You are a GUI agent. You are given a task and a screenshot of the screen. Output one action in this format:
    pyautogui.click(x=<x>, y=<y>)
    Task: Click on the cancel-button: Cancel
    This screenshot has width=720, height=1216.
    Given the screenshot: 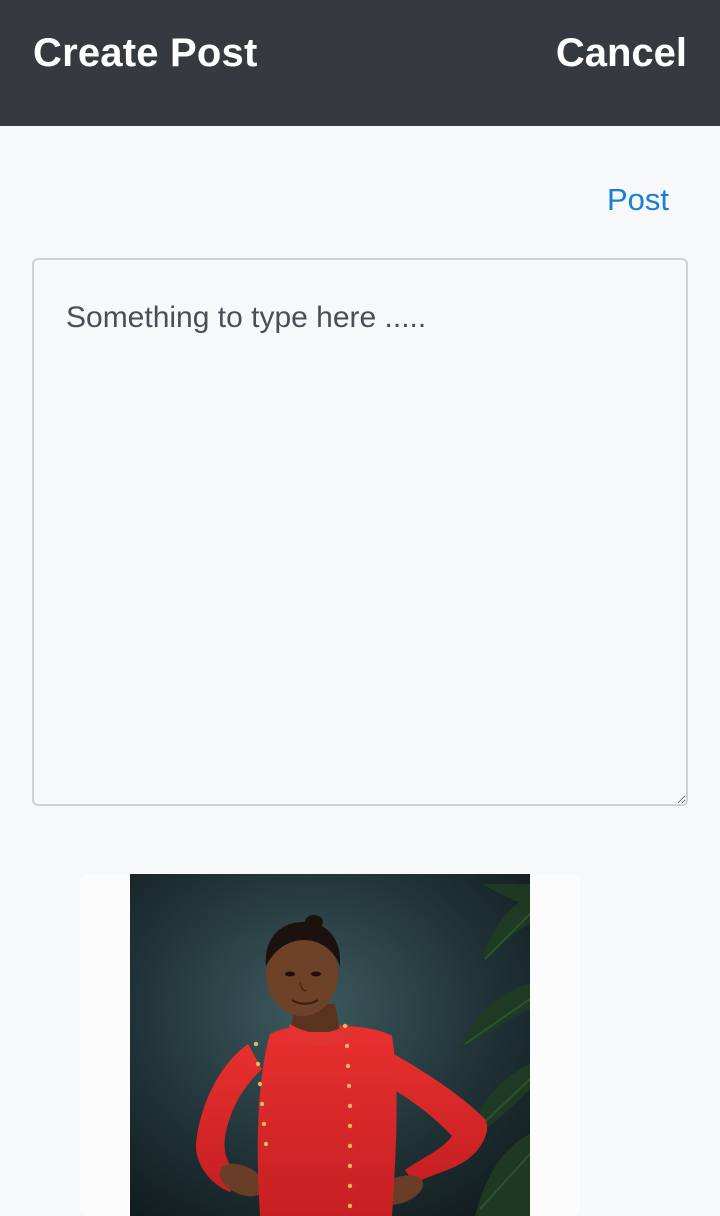 What is the action you would take?
    pyautogui.click(x=621, y=53)
    